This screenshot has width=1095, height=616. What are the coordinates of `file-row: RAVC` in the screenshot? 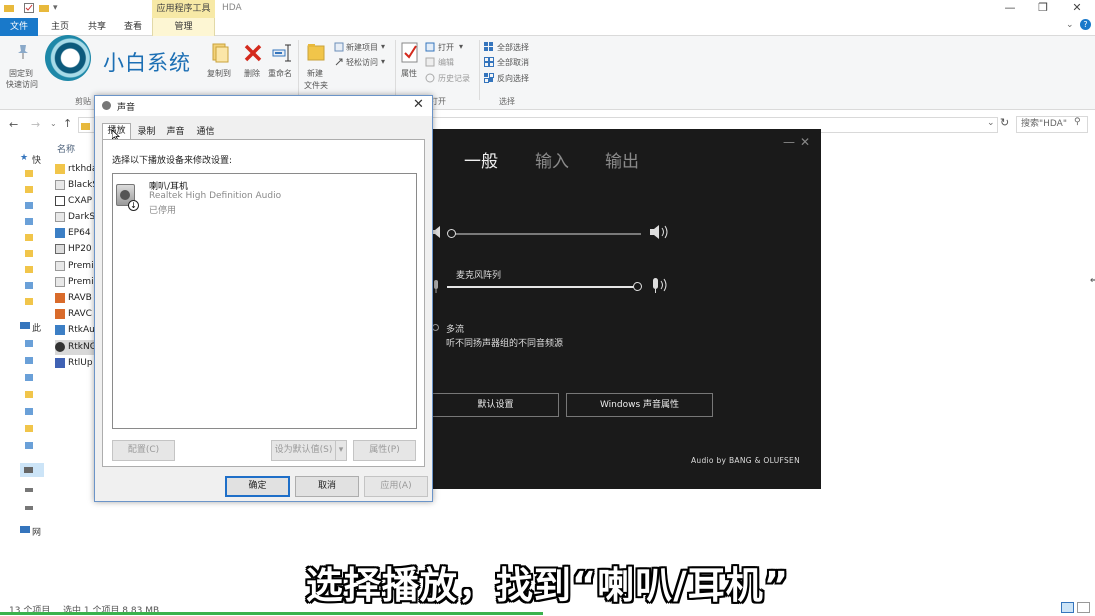 It's located at (76, 314).